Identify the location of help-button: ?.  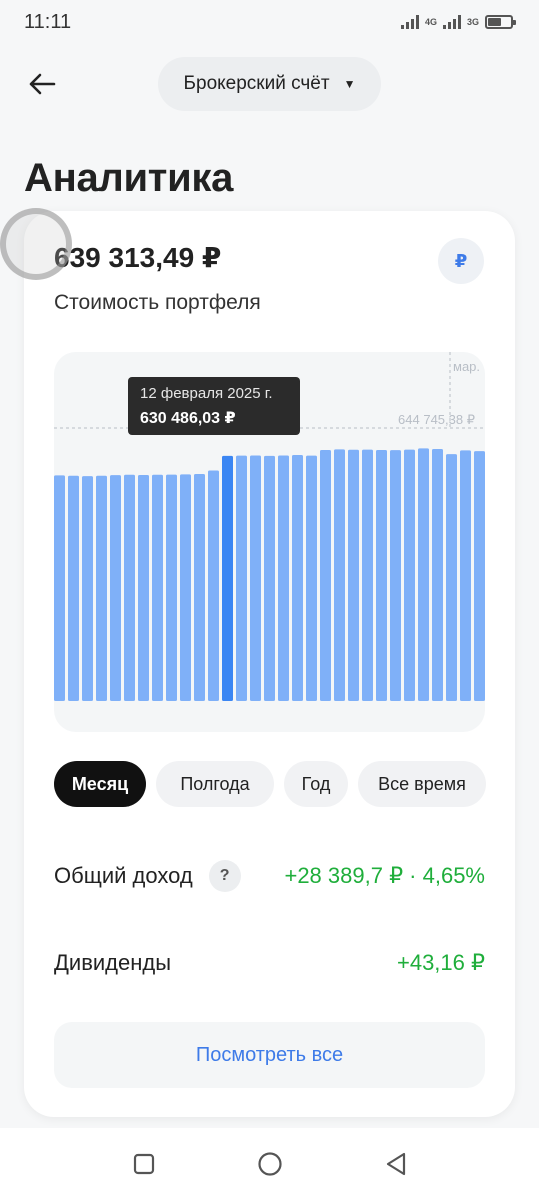
(224, 876).